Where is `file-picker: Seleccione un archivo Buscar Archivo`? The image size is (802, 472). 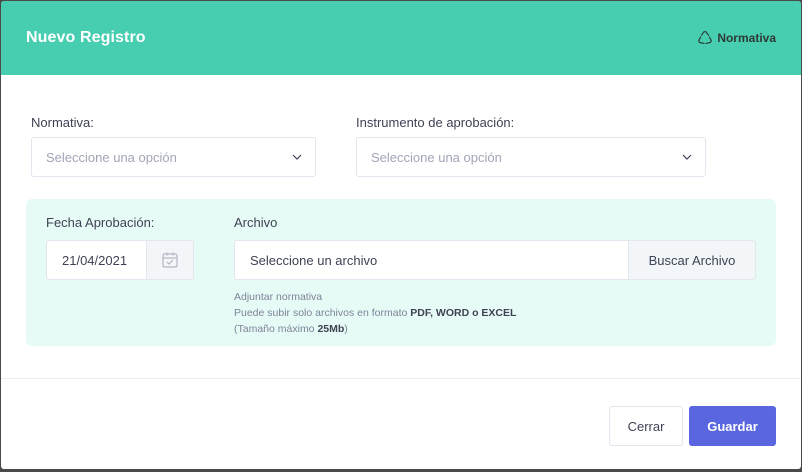
file-picker: Seleccione un archivo Buscar Archivo is located at coordinates (495, 260).